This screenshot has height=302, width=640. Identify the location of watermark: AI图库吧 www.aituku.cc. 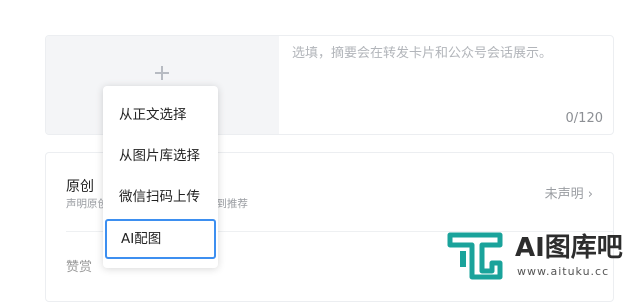
(543, 257).